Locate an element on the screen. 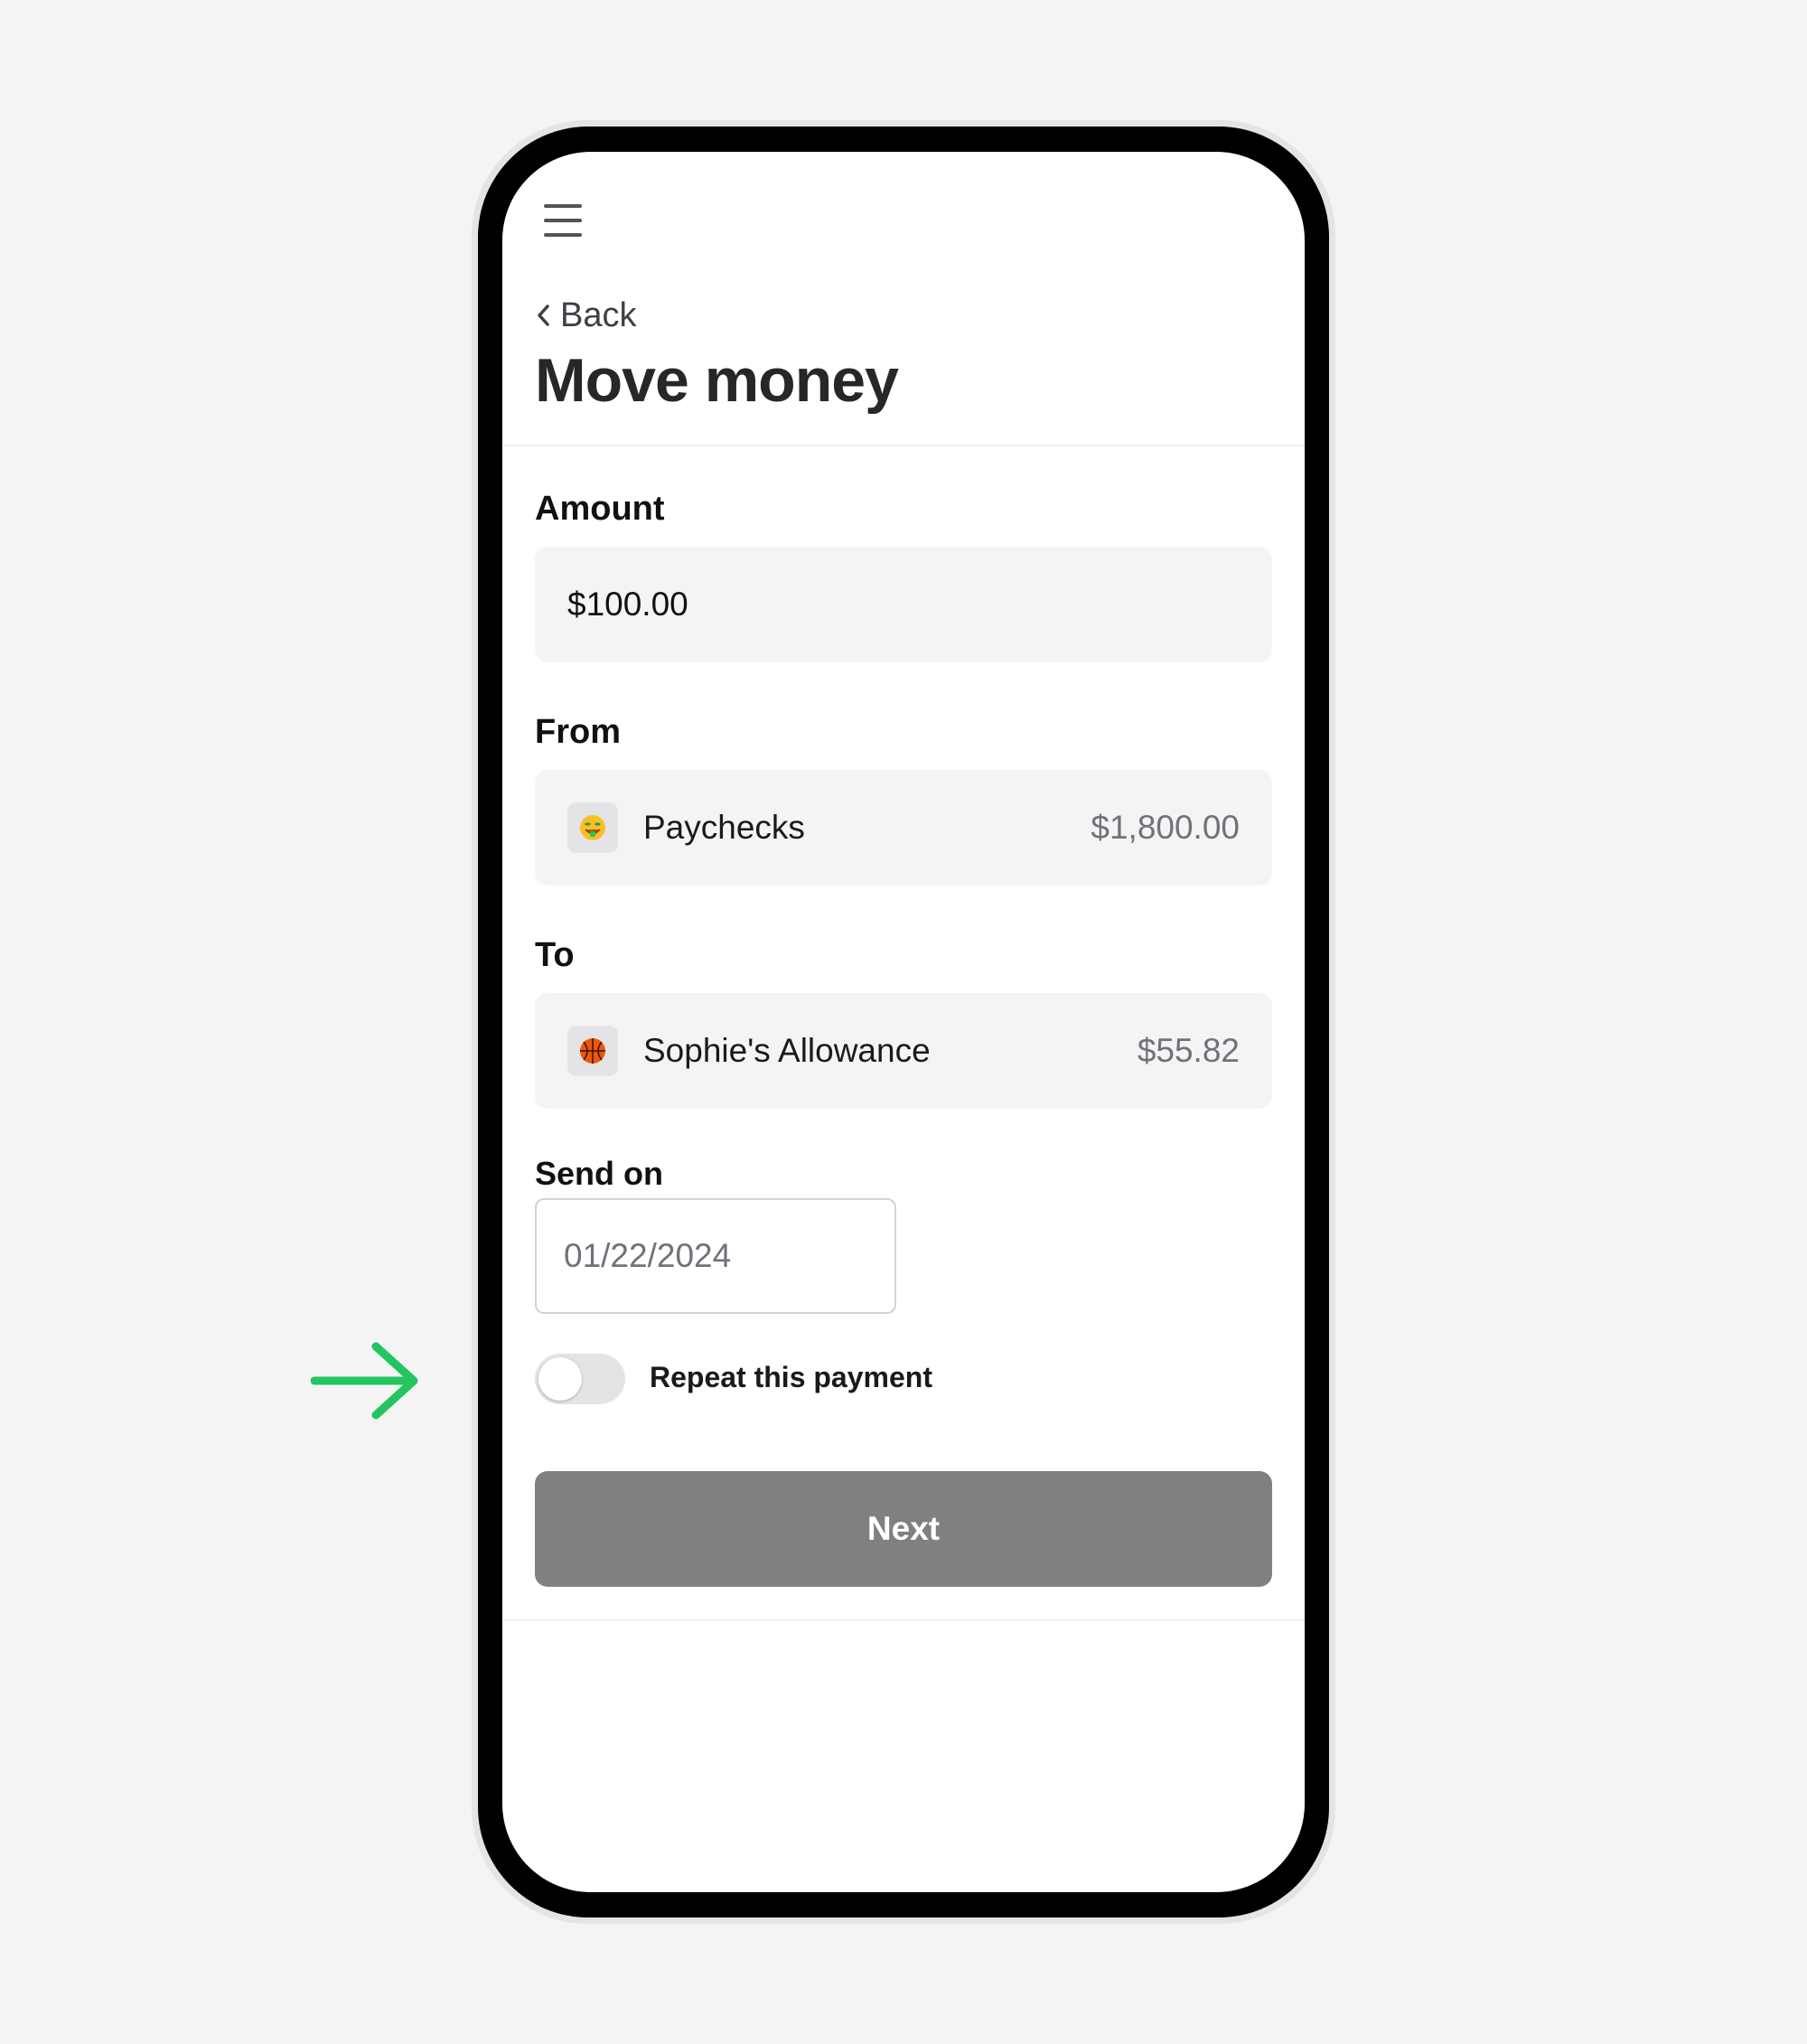 This screenshot has width=1807, height=2044. send-on-date-input: 01/22/2024 is located at coordinates (715, 1256).